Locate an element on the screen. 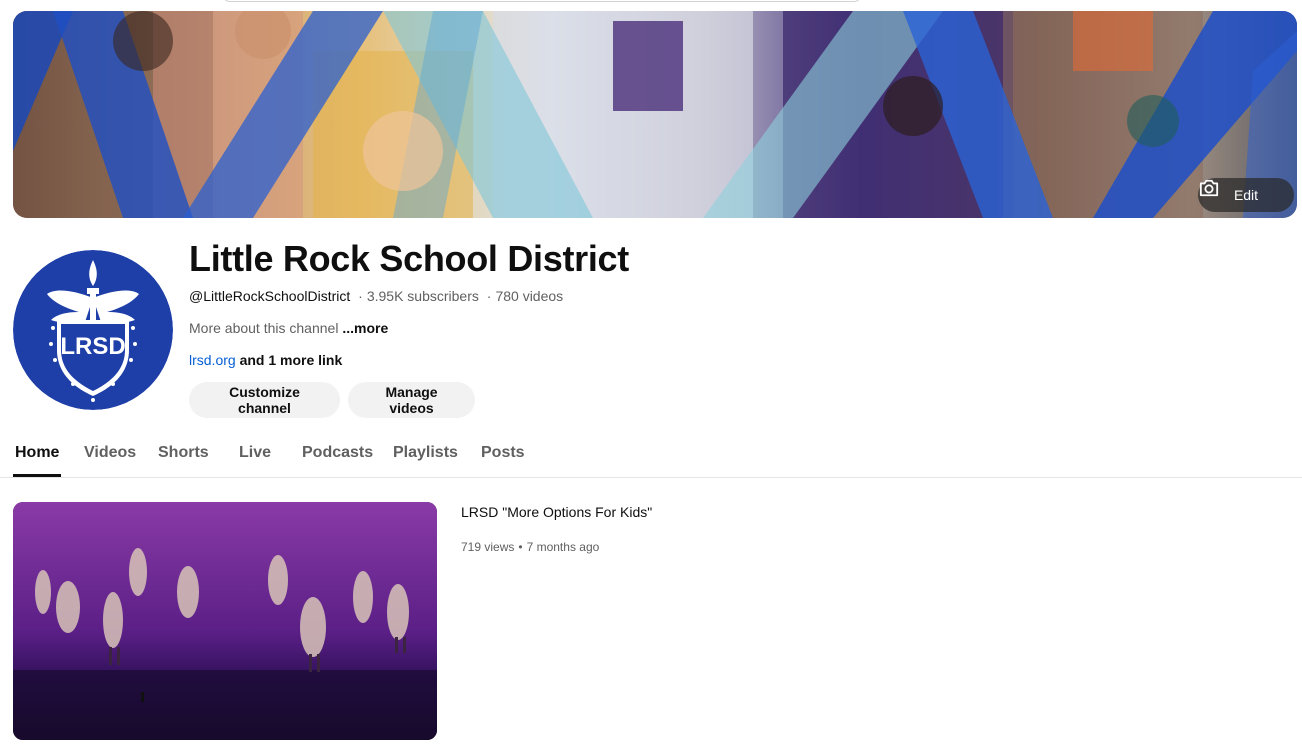  tab-live: Live is located at coordinates (255, 453).